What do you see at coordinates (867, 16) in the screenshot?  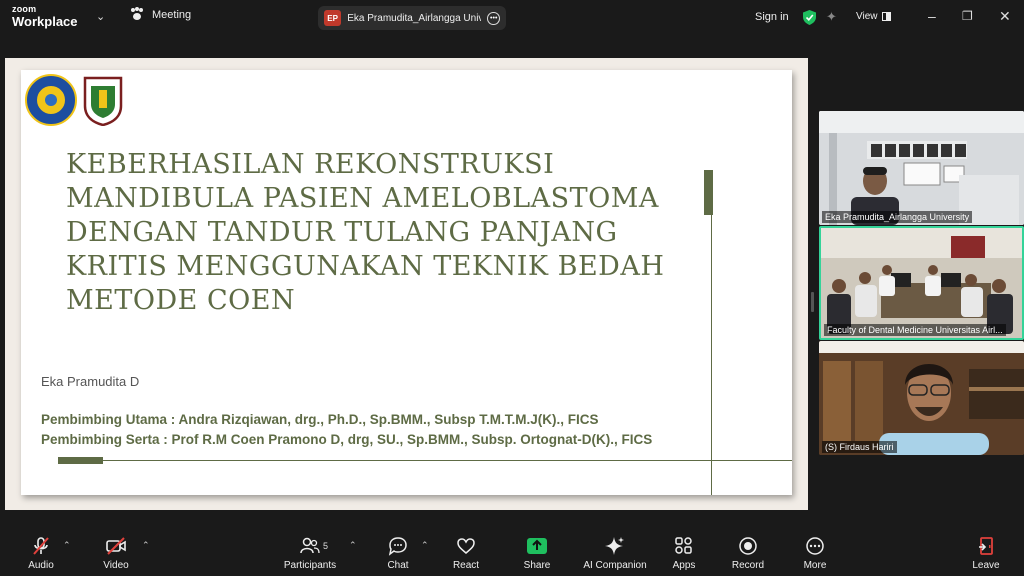 I see `view-label: View` at bounding box center [867, 16].